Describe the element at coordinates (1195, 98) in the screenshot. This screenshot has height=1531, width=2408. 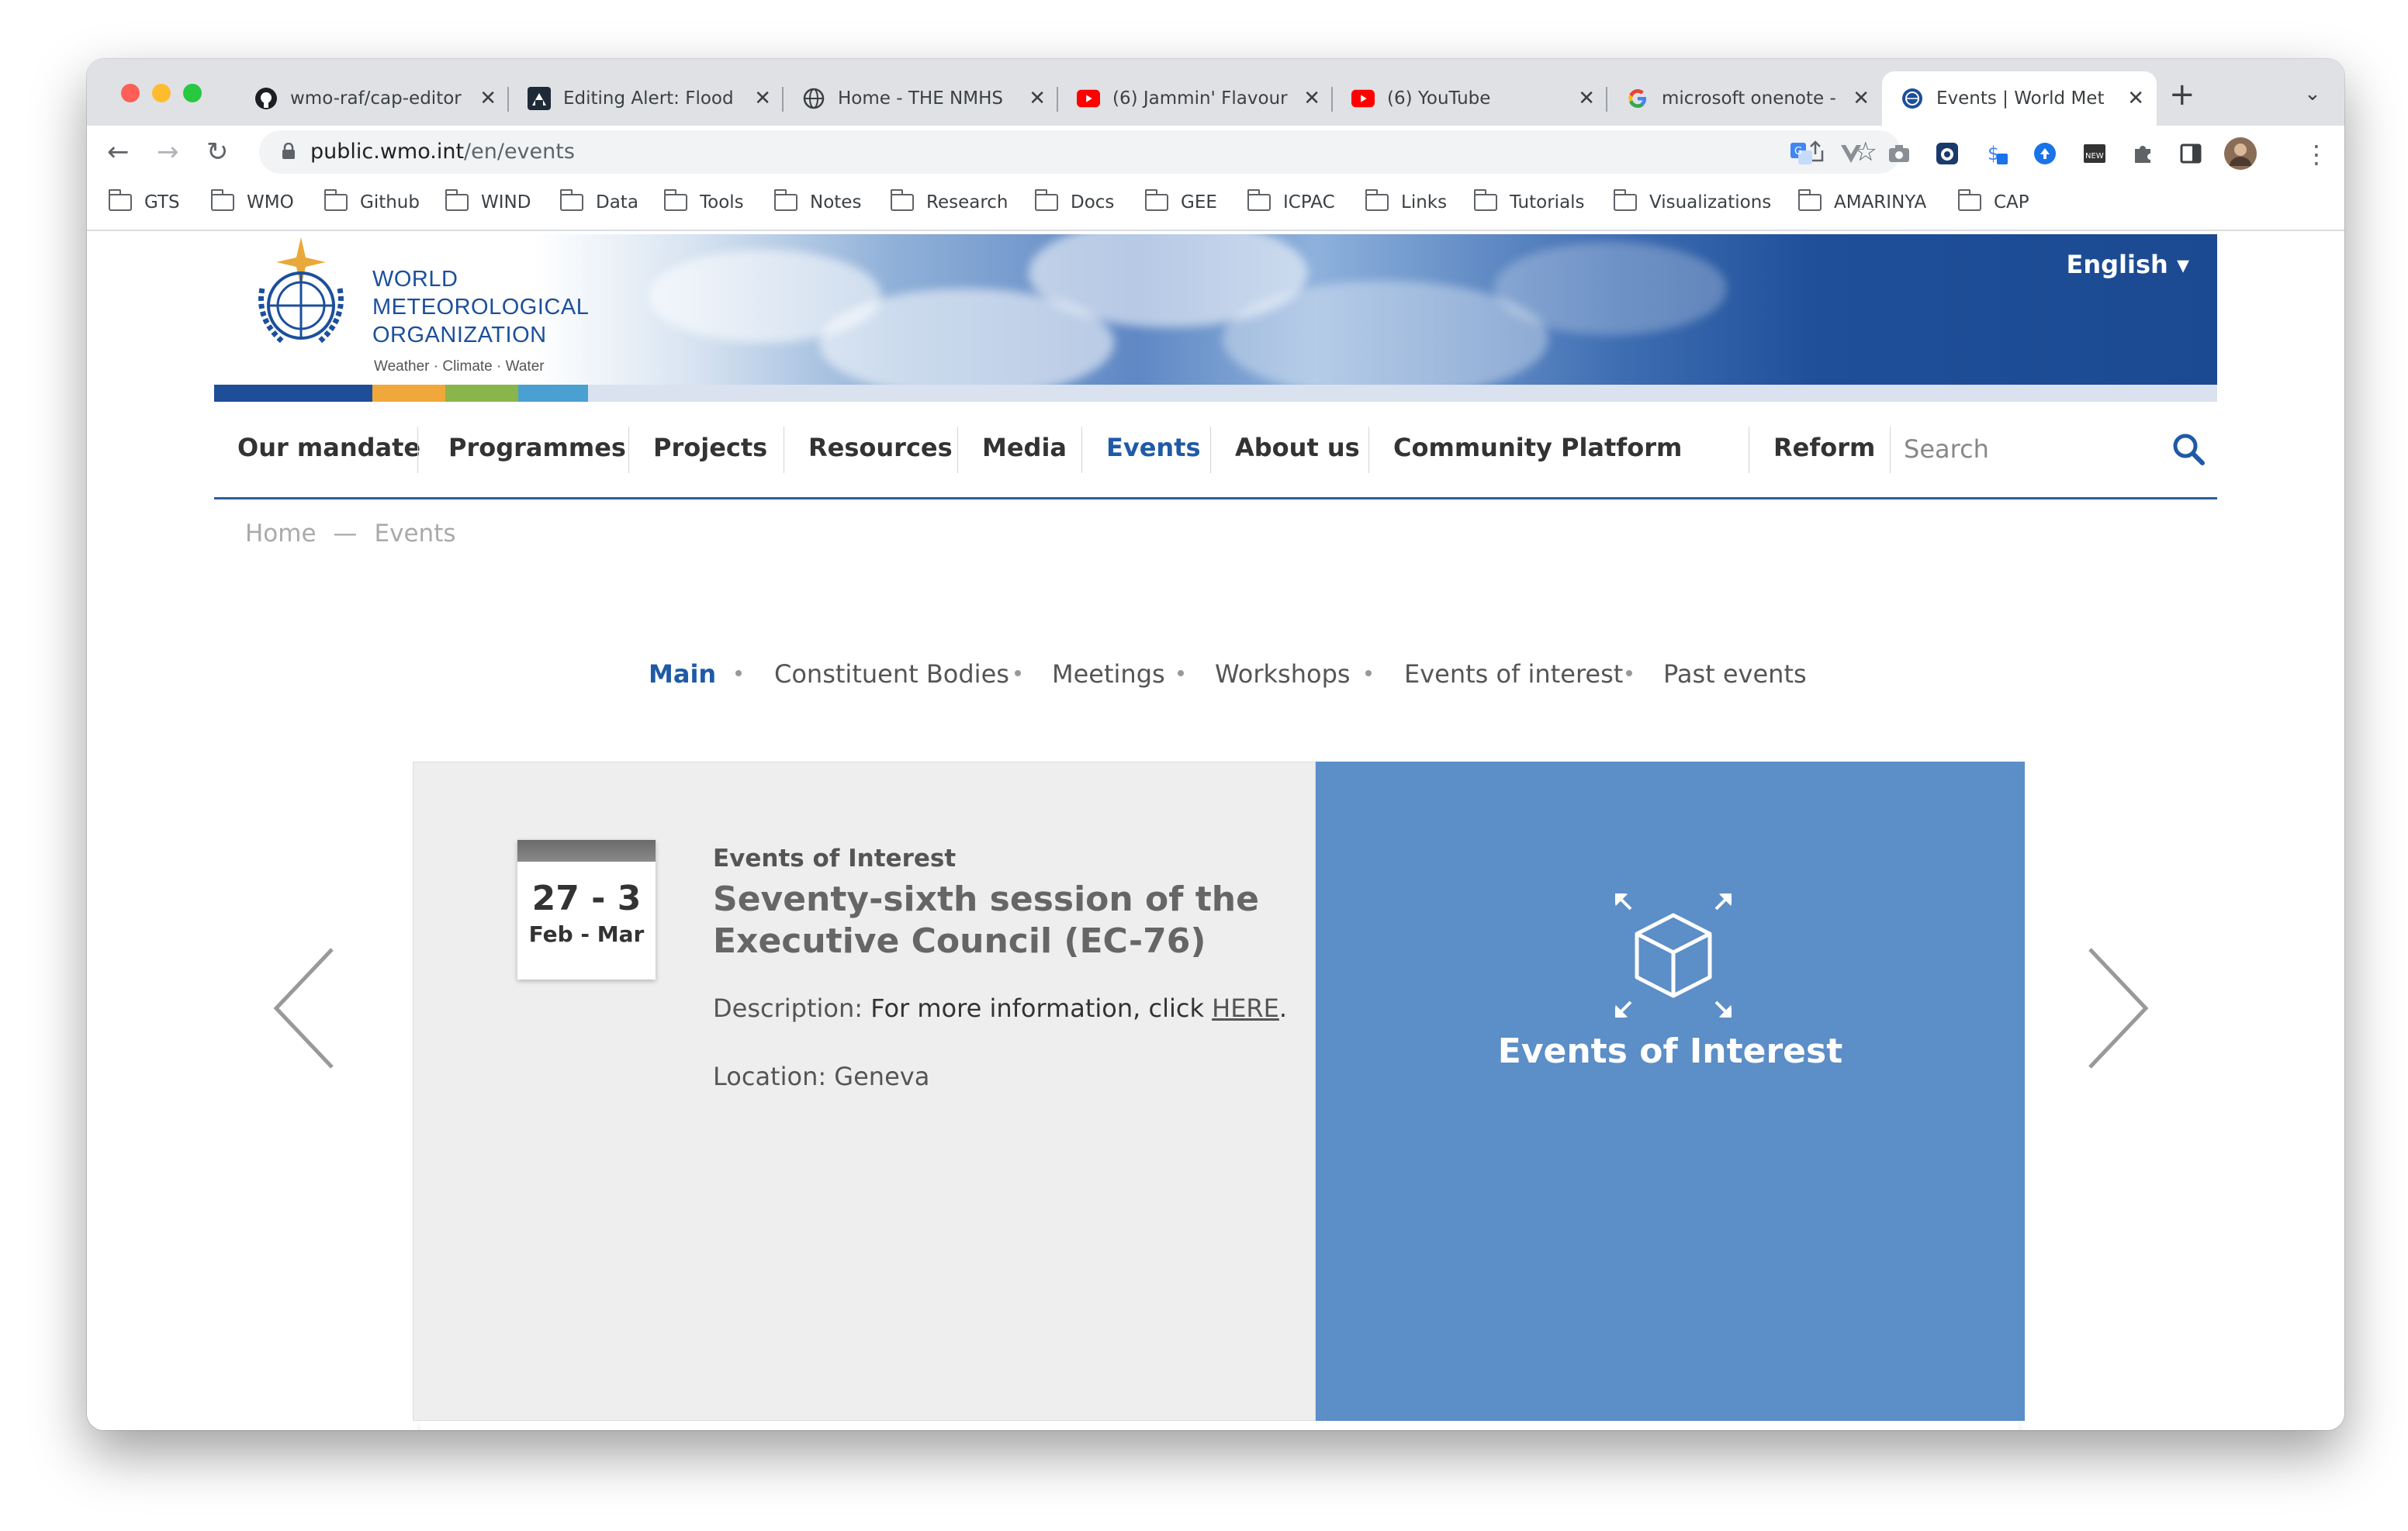
I see `tab-youtube-1: (6) Jammin' Flavour ✕` at that location.